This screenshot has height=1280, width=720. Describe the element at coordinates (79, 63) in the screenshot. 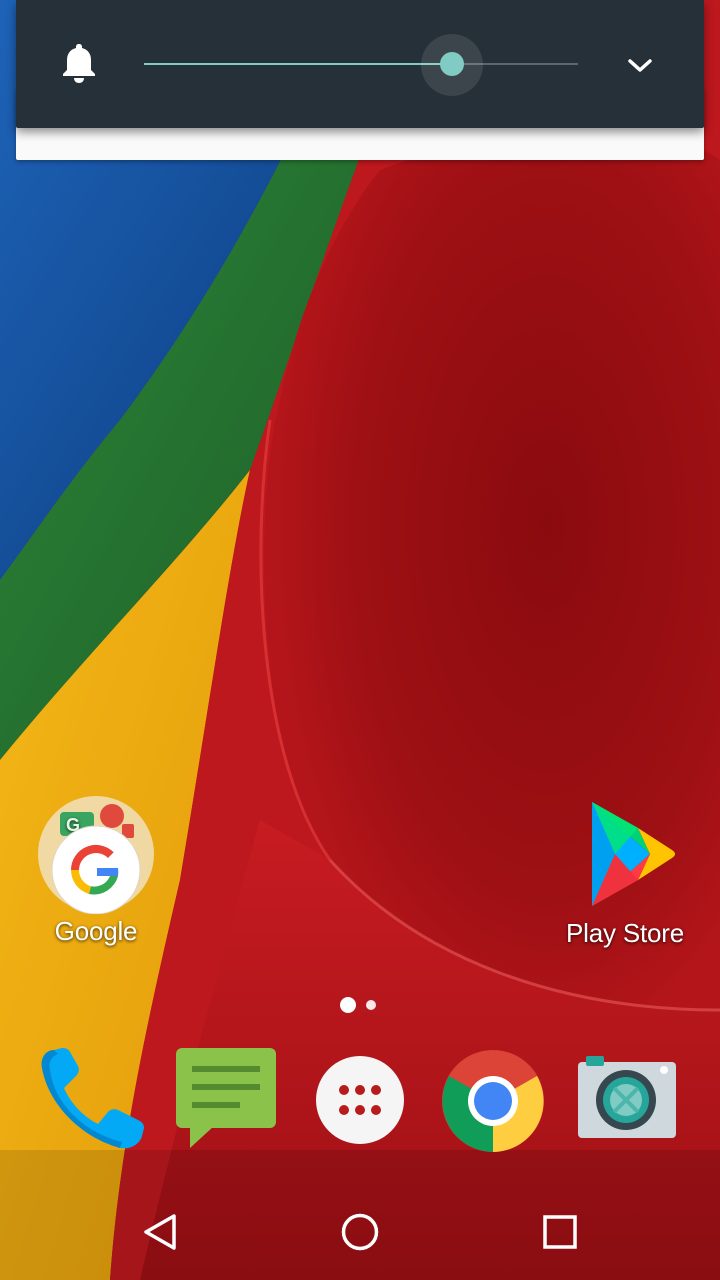

I see `bell-icon` at that location.